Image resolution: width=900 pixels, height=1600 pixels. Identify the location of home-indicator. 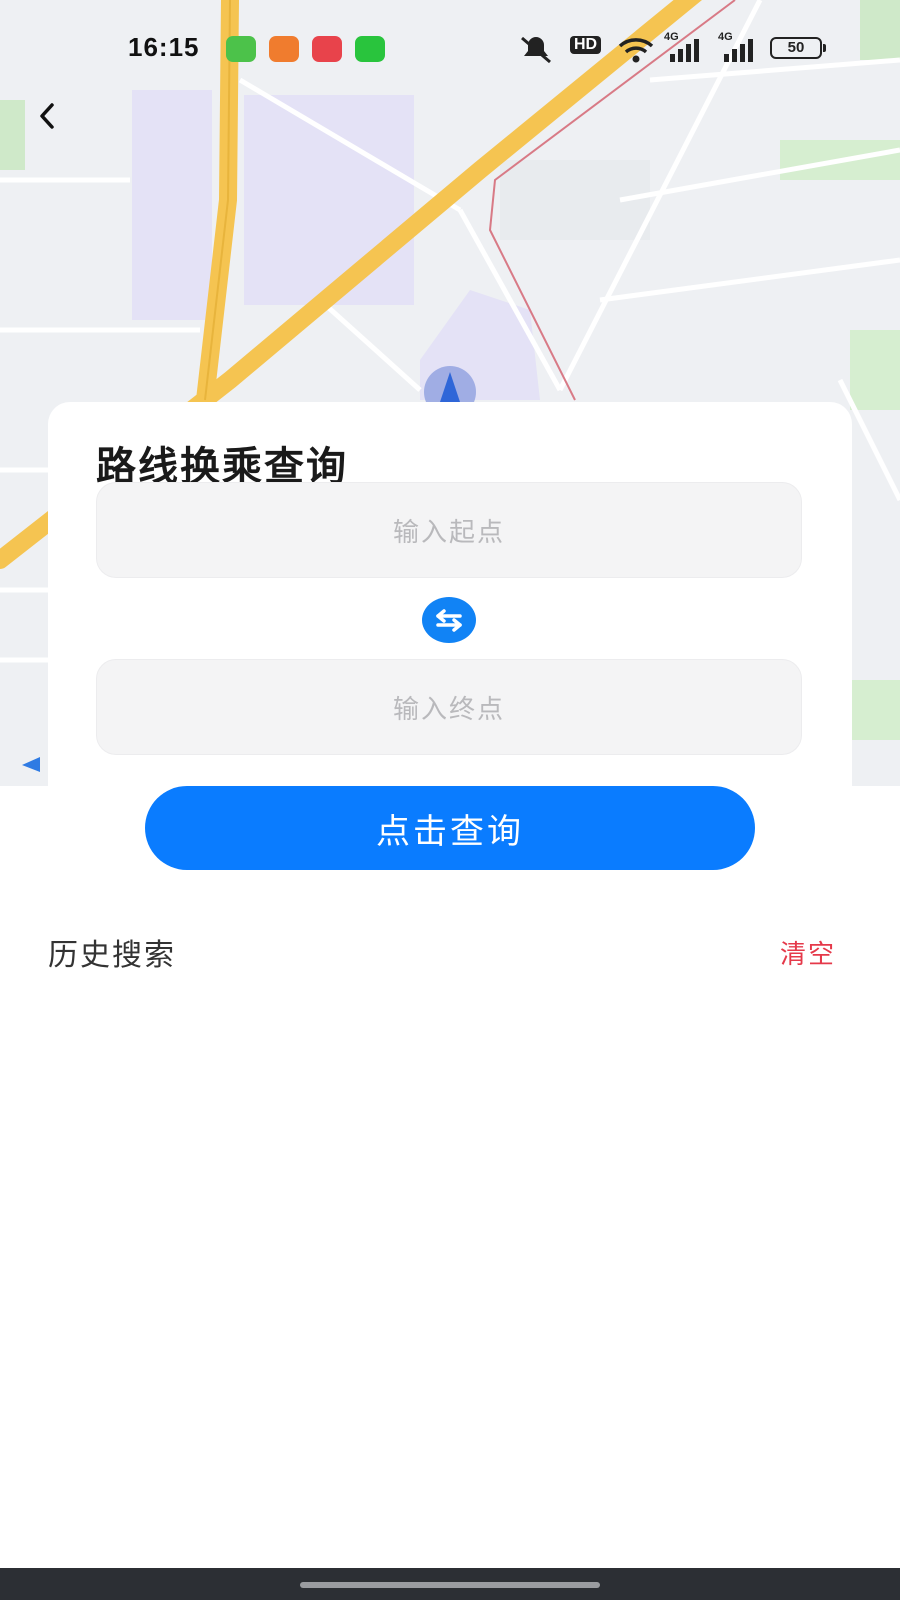
(450, 1585).